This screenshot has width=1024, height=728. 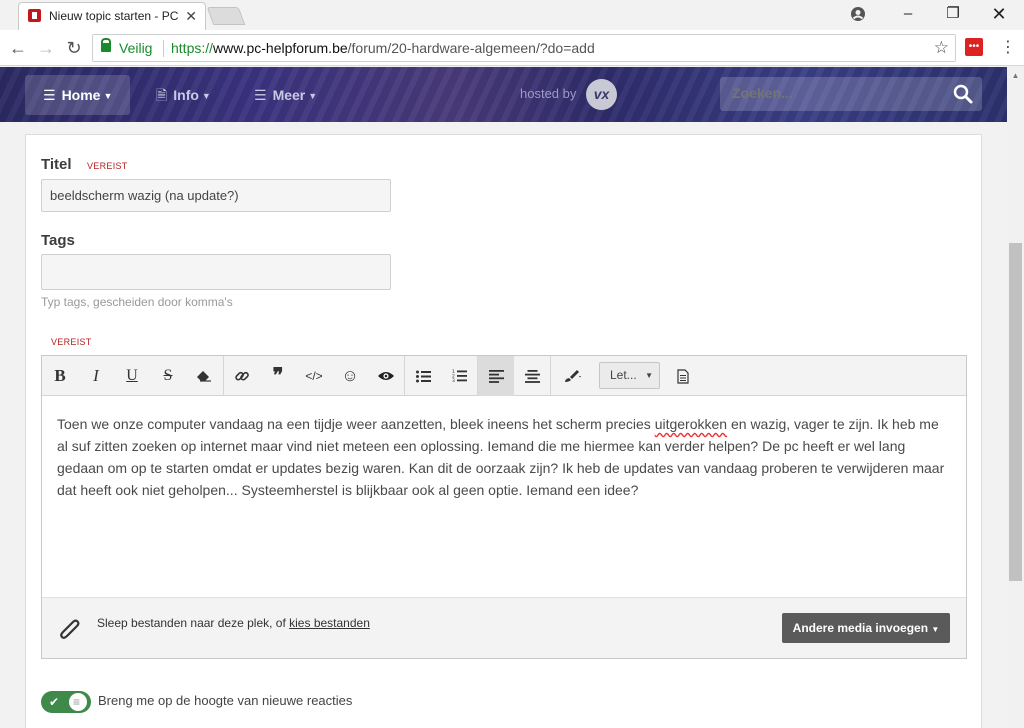 I want to click on align-left-icon, so click(x=496, y=376).